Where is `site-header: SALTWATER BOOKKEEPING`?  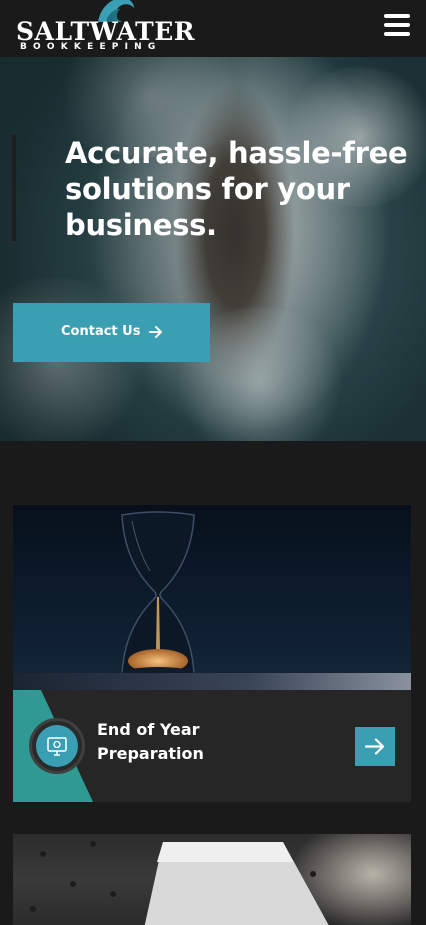
site-header: SALTWATER BOOKKEEPING is located at coordinates (213, 28).